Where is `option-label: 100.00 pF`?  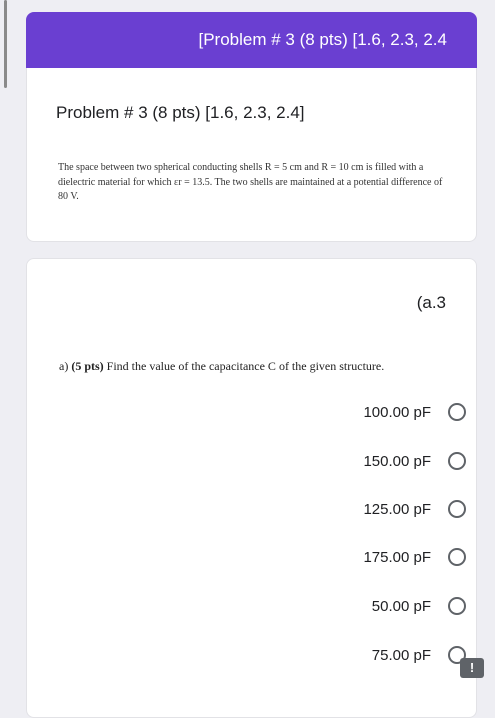 option-label: 100.00 pF is located at coordinates (397, 412).